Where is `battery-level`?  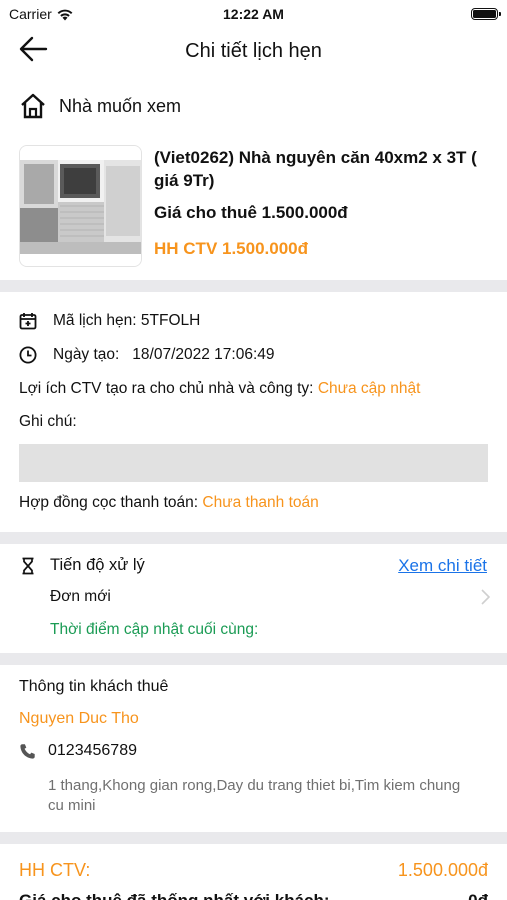 battery-level is located at coordinates (484, 14).